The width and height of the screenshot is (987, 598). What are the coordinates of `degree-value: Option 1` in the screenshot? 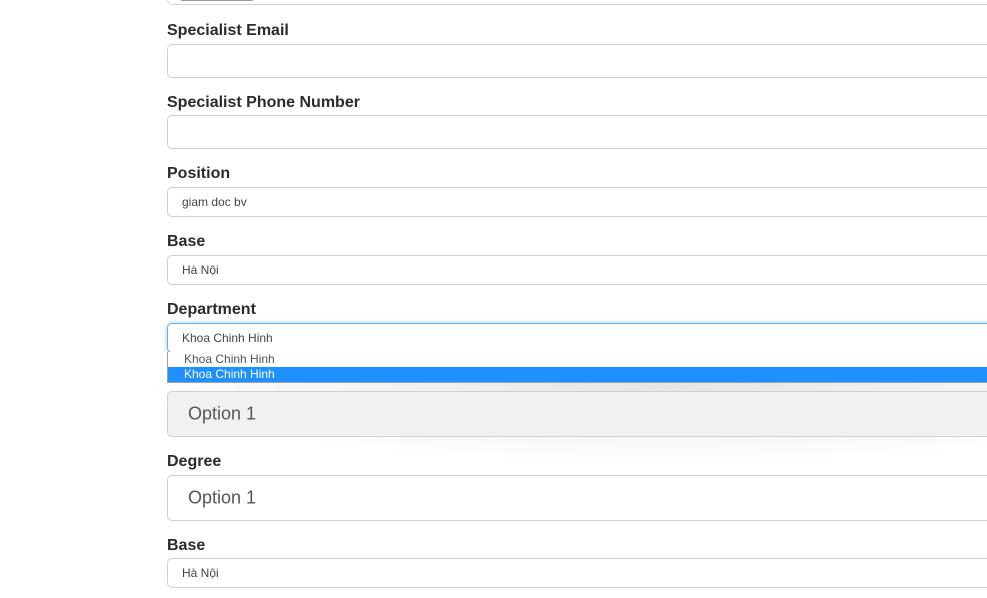 It's located at (222, 497).